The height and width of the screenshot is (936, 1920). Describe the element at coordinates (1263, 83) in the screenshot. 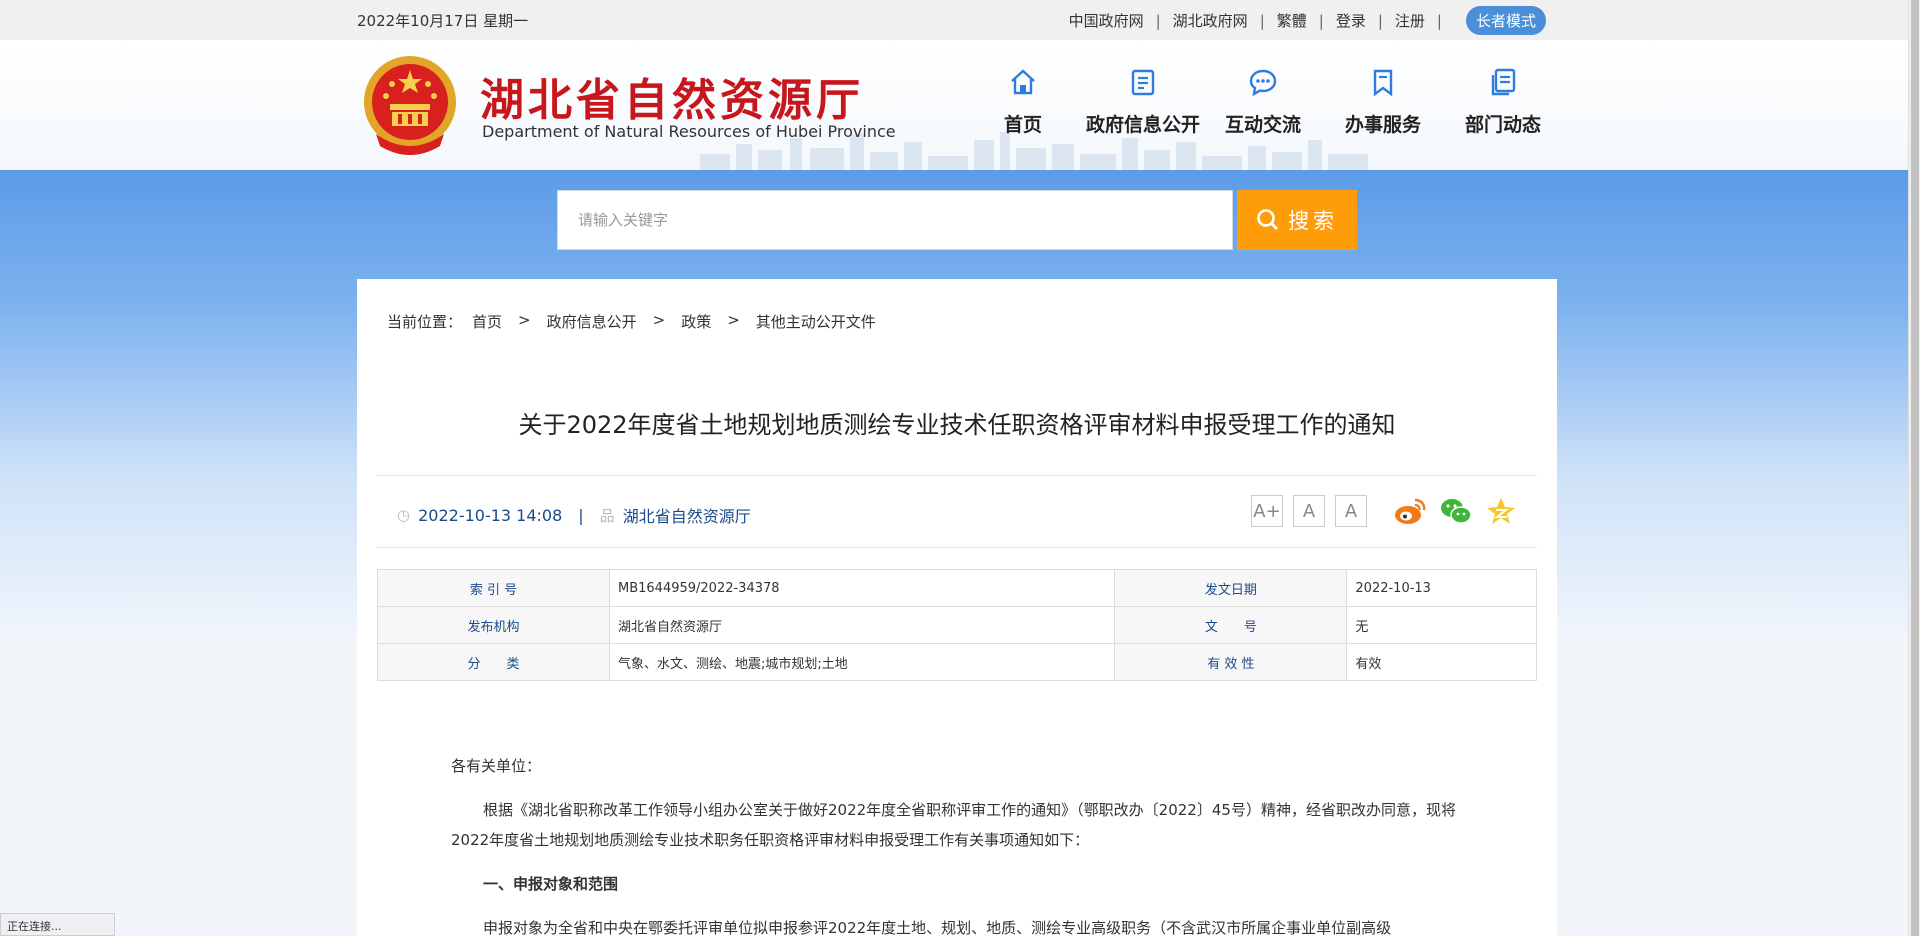

I see `chat-icon` at that location.